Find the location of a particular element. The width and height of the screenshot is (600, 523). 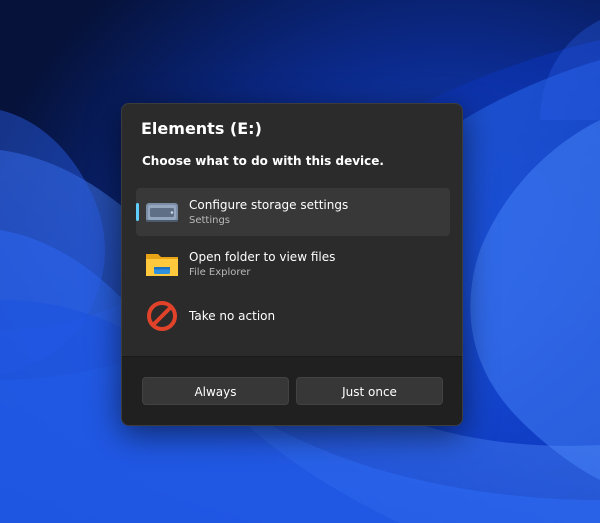

option-label: Configure storage settings is located at coordinates (269, 205).